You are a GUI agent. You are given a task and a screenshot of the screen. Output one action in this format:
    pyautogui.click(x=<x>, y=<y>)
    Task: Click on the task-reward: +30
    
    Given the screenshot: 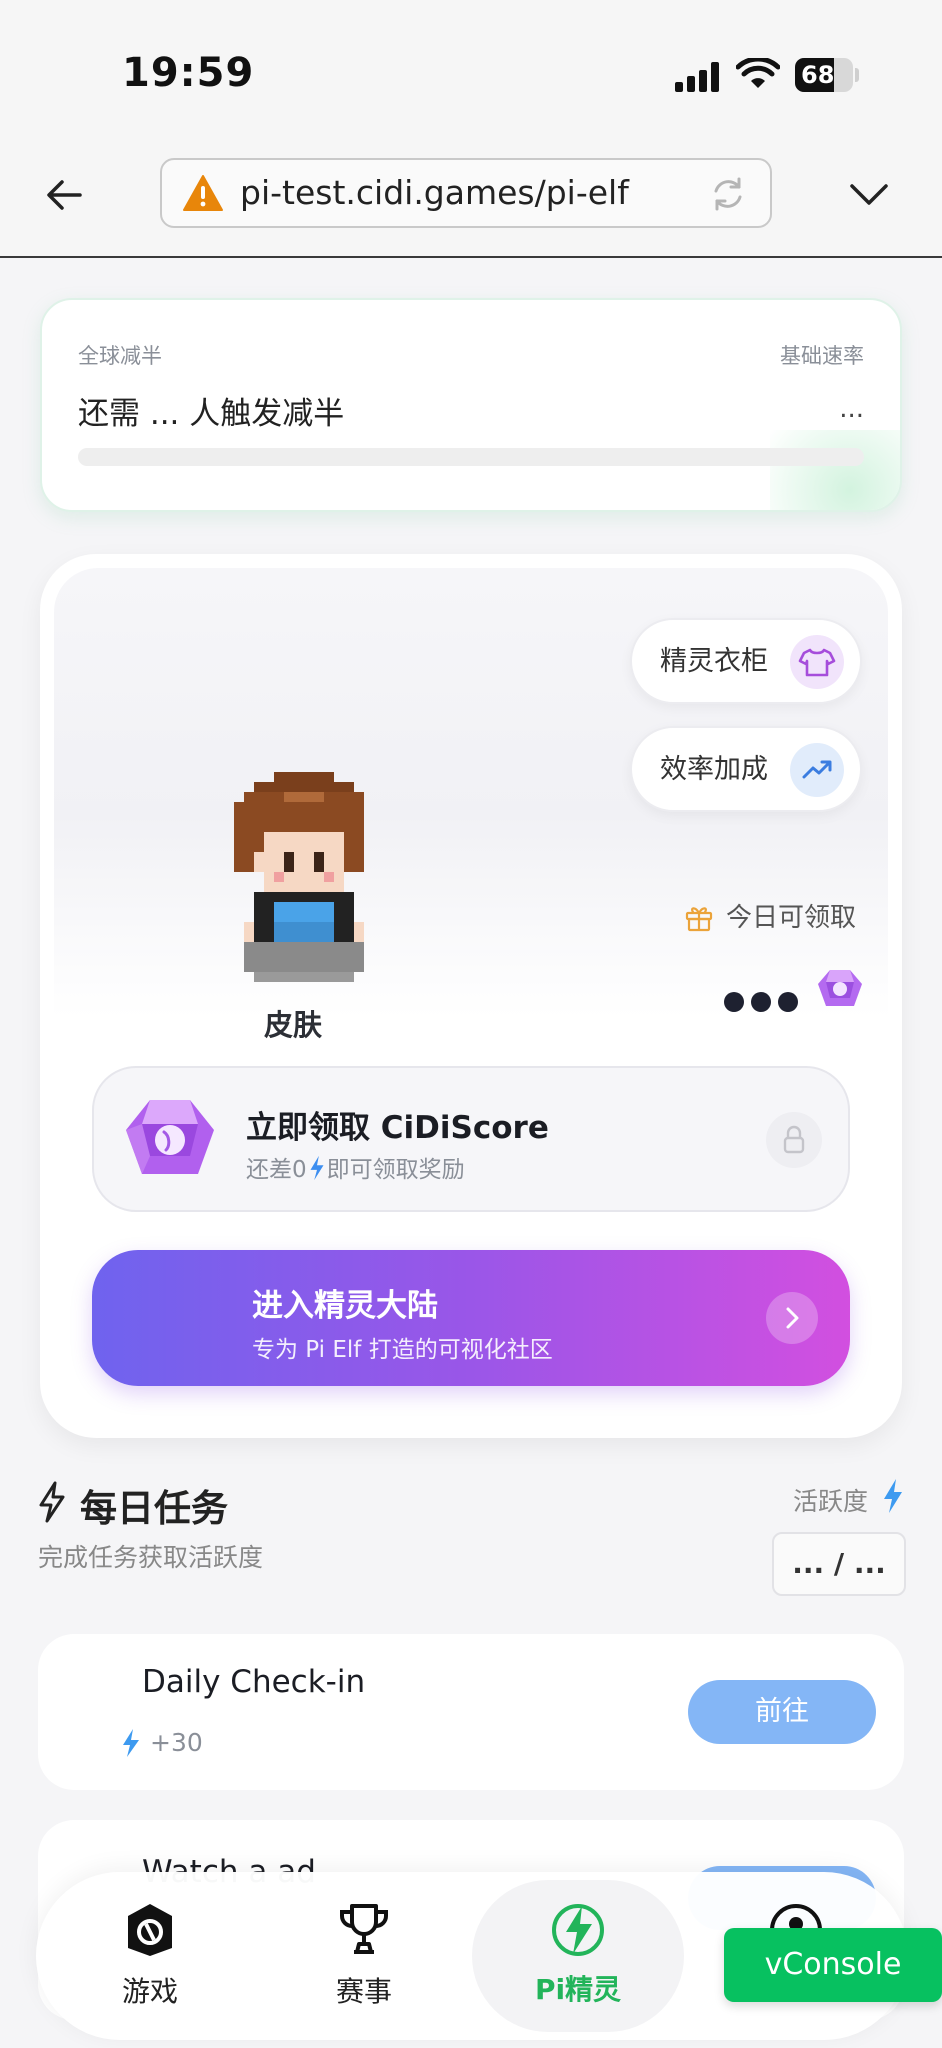 What is the action you would take?
    pyautogui.click(x=176, y=1742)
    